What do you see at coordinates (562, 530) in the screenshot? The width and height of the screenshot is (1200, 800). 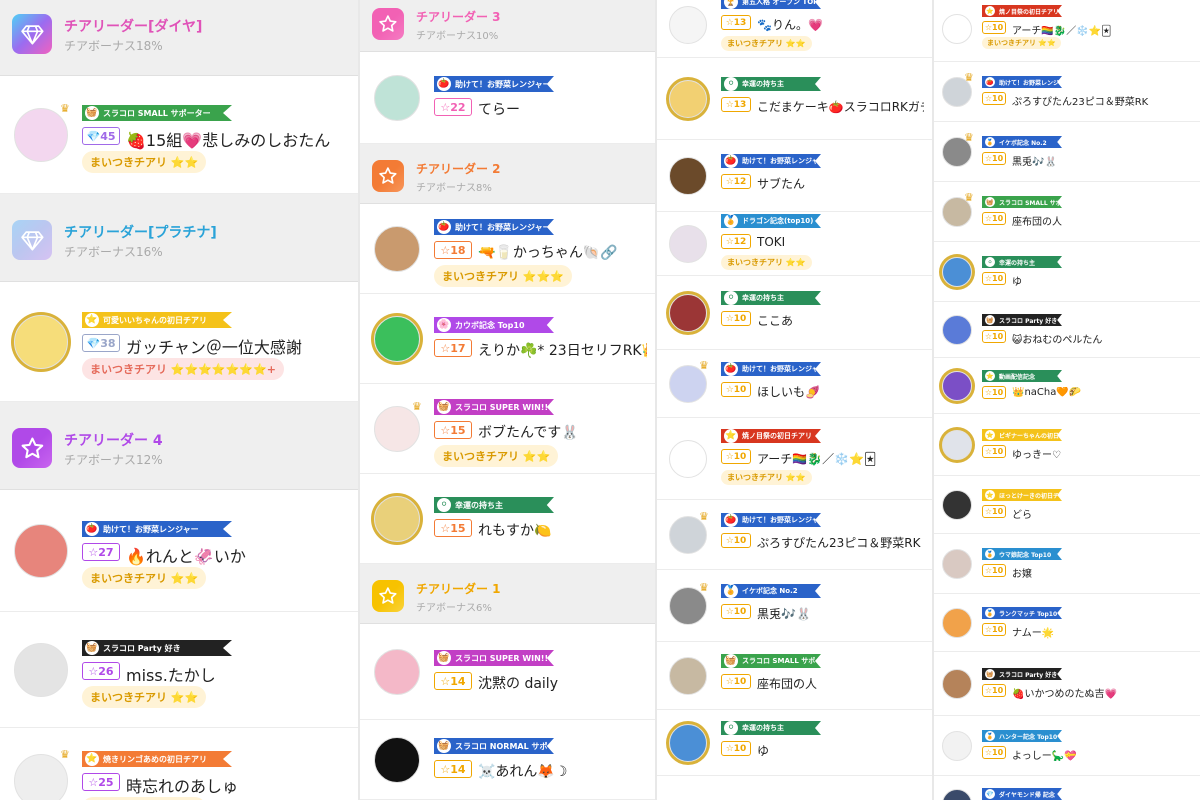 I see `user-name: れもすか🍋` at bounding box center [562, 530].